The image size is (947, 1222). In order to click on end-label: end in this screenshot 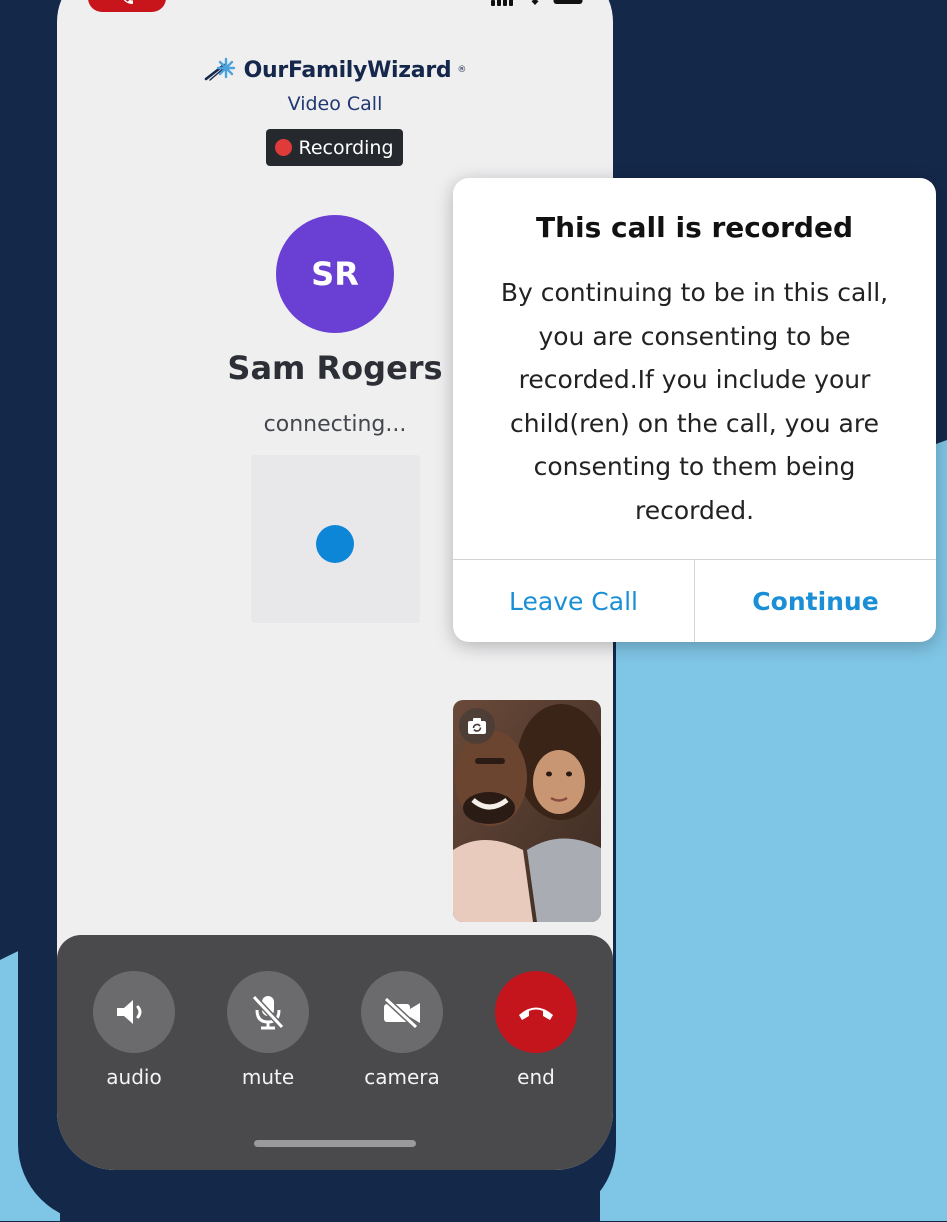, I will do `click(536, 1077)`.